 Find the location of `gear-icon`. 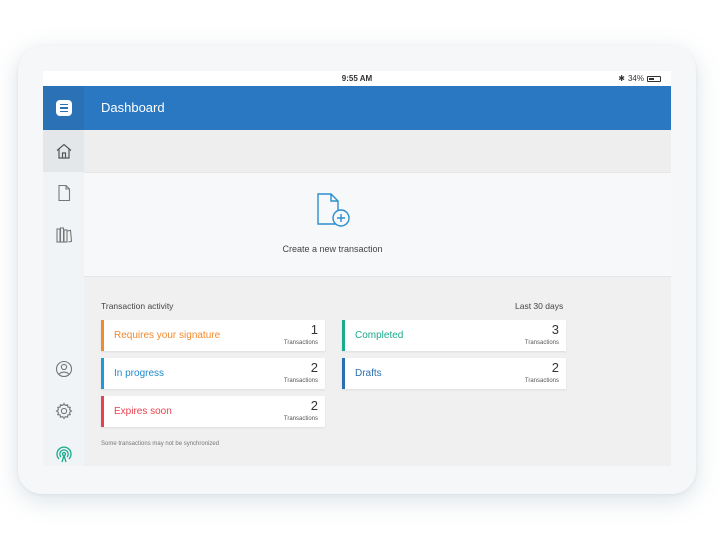

gear-icon is located at coordinates (63, 411).